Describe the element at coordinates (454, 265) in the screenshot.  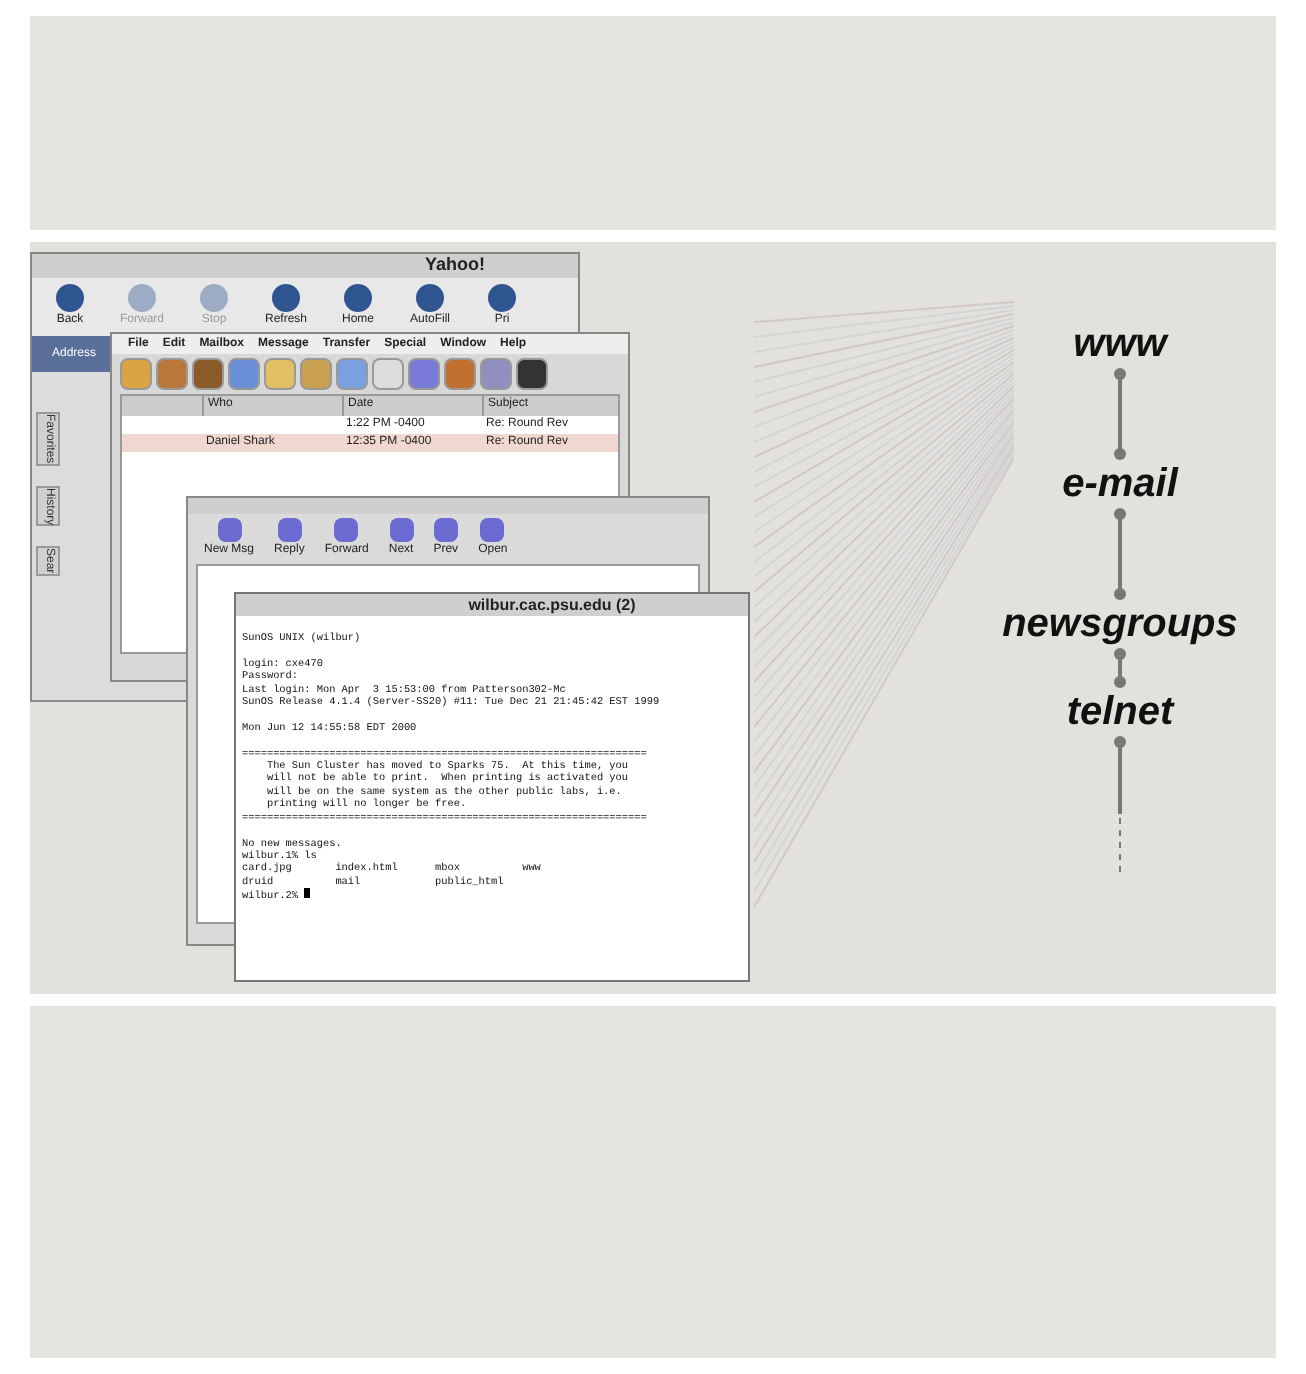
I see `window-title: Yahoo!` at that location.